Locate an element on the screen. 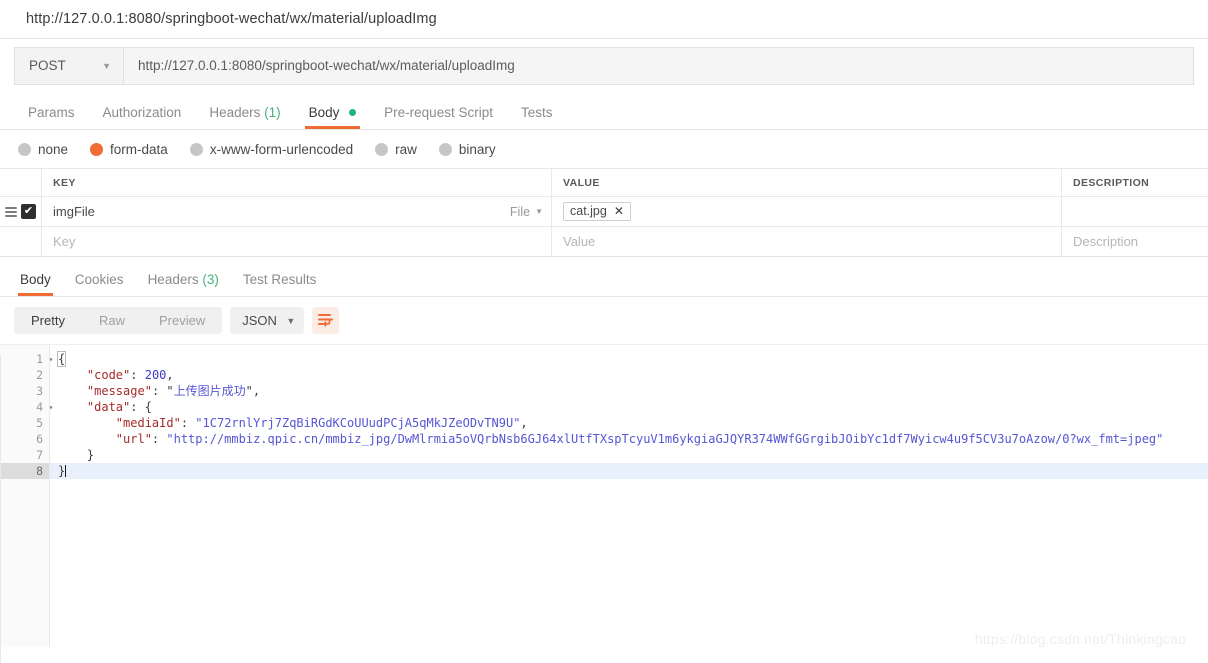  empty-row-description-cell: Description is located at coordinates (1135, 241).